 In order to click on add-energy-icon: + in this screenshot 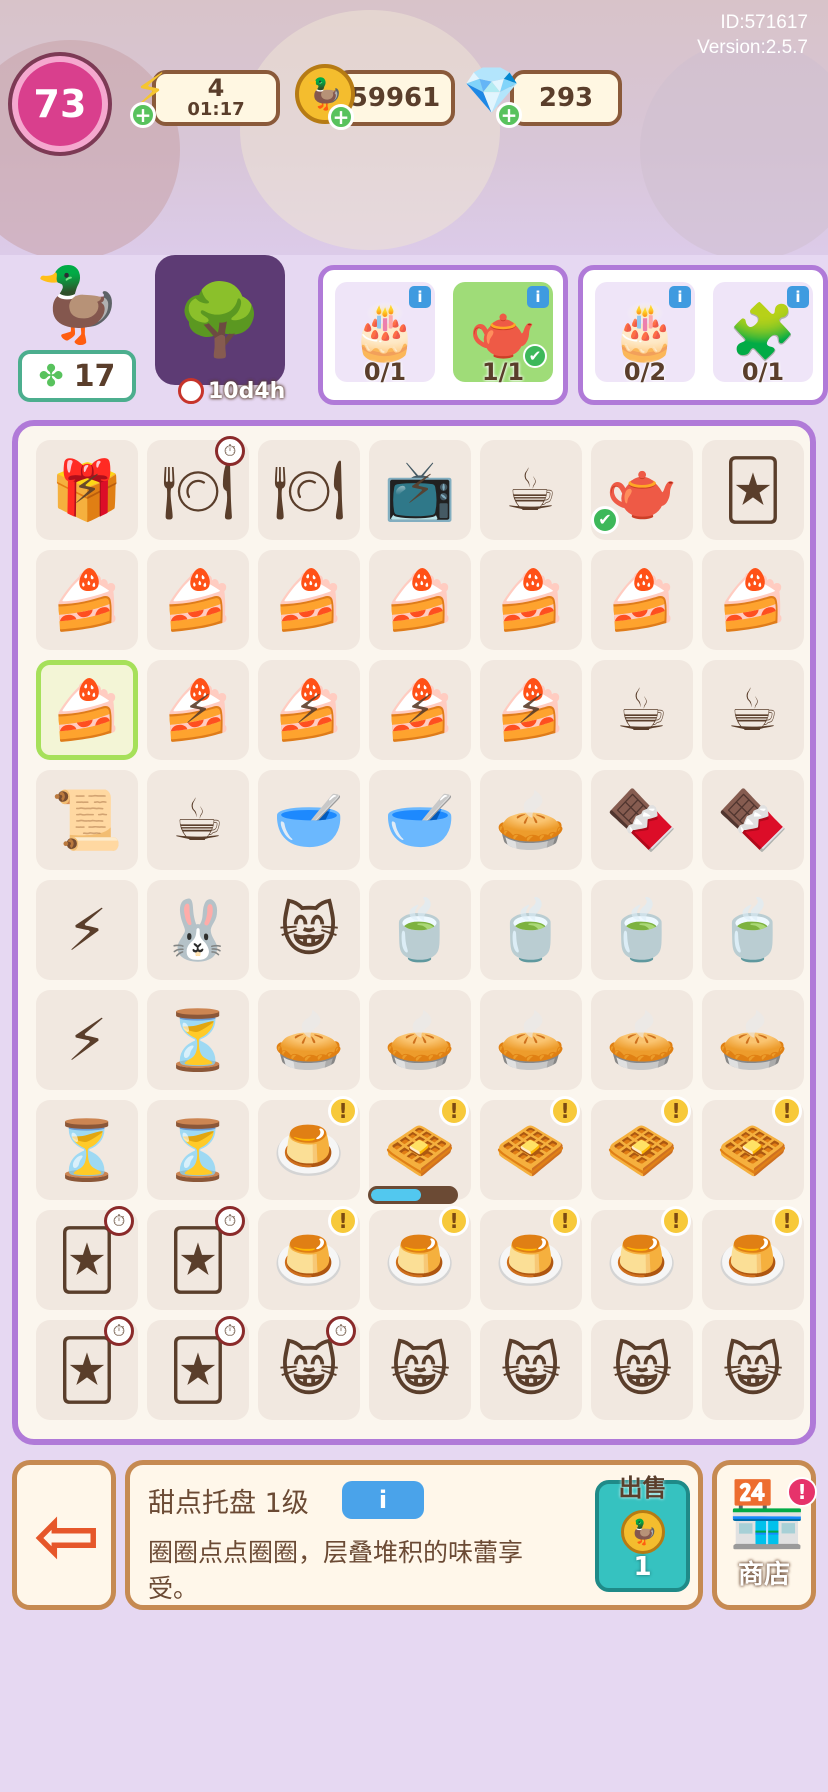, I will do `click(143, 115)`.